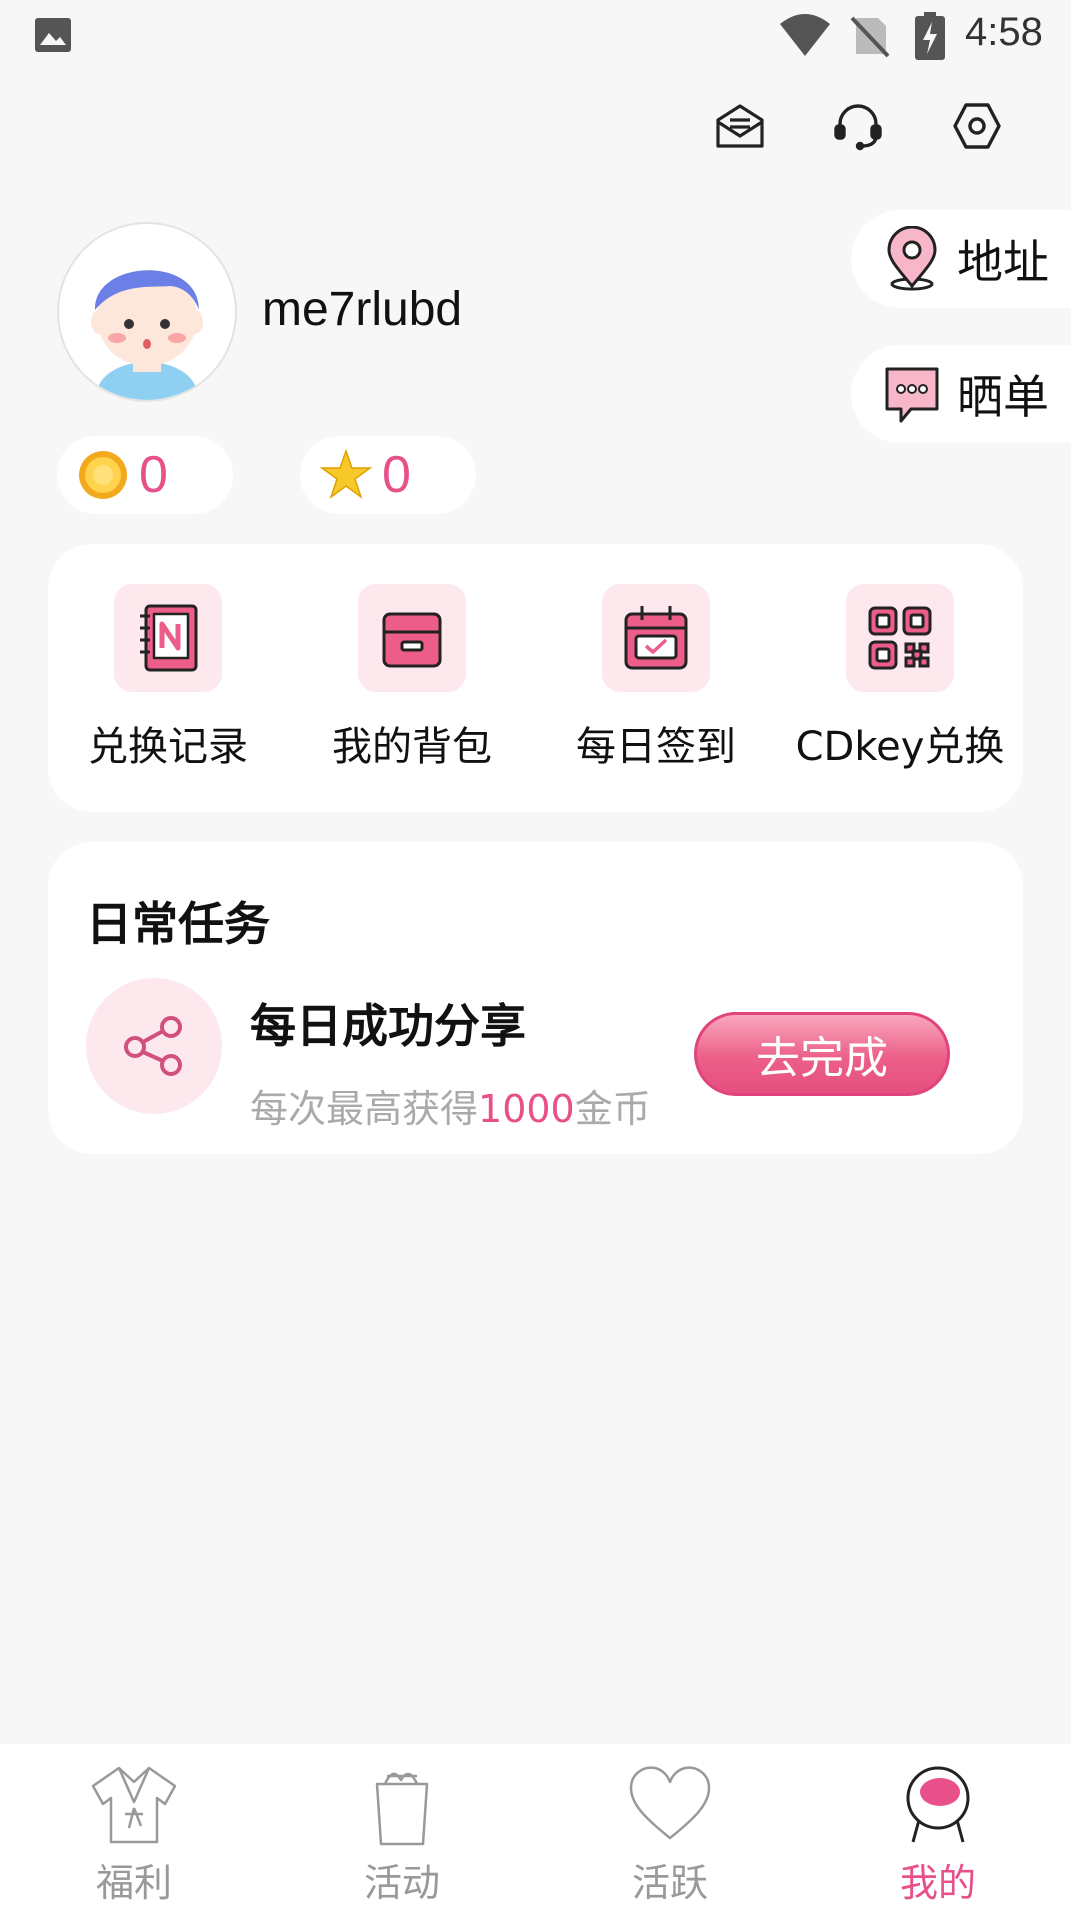 The height and width of the screenshot is (1911, 1071). Describe the element at coordinates (535, 36) in the screenshot. I see `status-bar: 4:58` at that location.